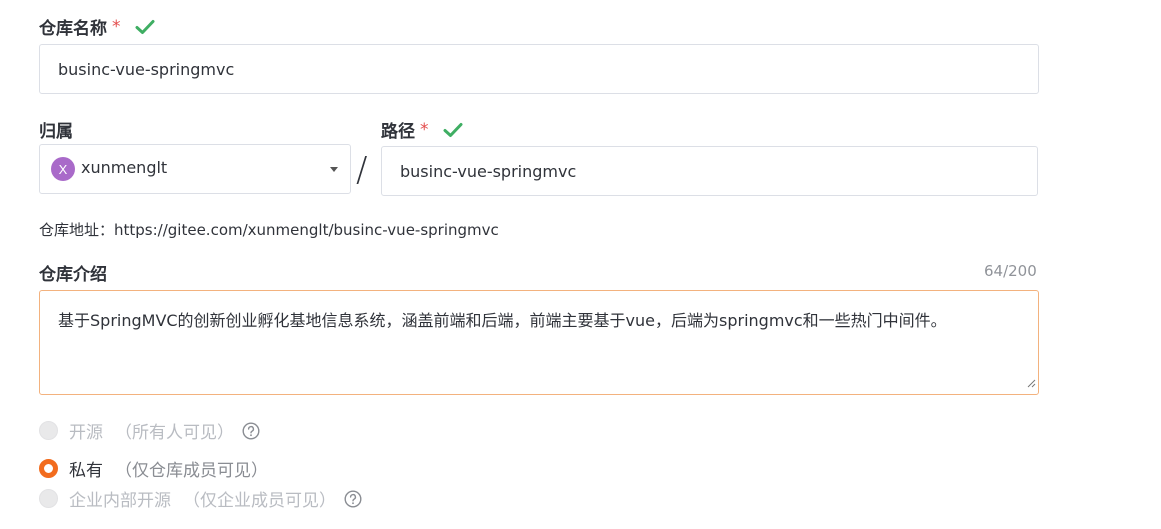 This screenshot has width=1161, height=529. What do you see at coordinates (73, 29) in the screenshot?
I see `repo-name-label-text: 仓库名称` at bounding box center [73, 29].